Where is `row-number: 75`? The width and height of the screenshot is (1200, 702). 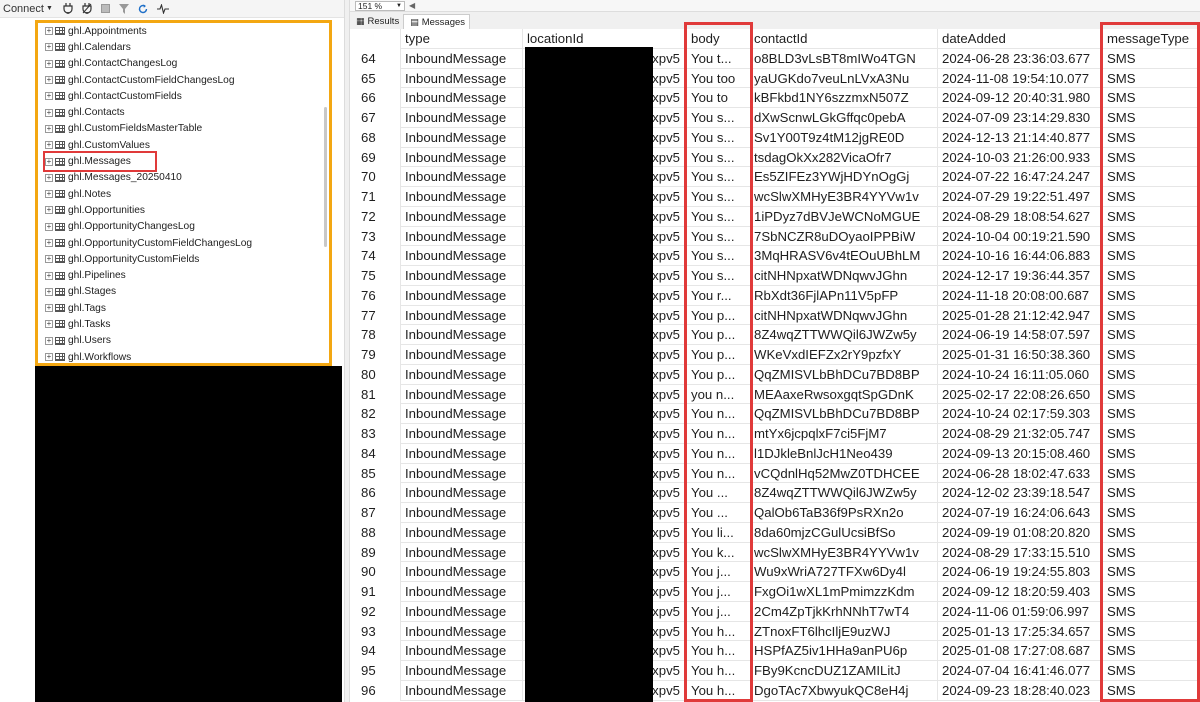 row-number: 75 is located at coordinates (378, 276).